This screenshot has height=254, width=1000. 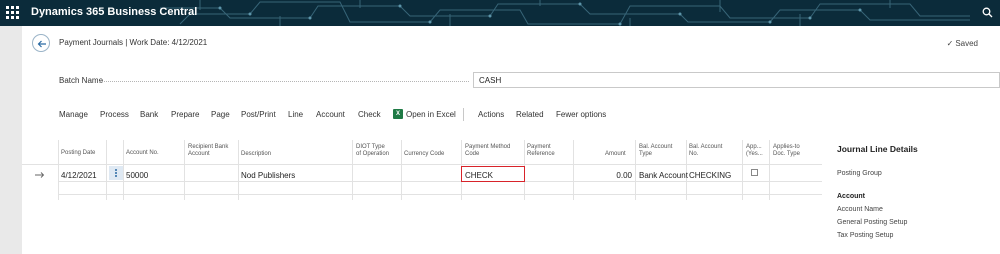 I want to click on left-gutter, so click(x=11, y=140).